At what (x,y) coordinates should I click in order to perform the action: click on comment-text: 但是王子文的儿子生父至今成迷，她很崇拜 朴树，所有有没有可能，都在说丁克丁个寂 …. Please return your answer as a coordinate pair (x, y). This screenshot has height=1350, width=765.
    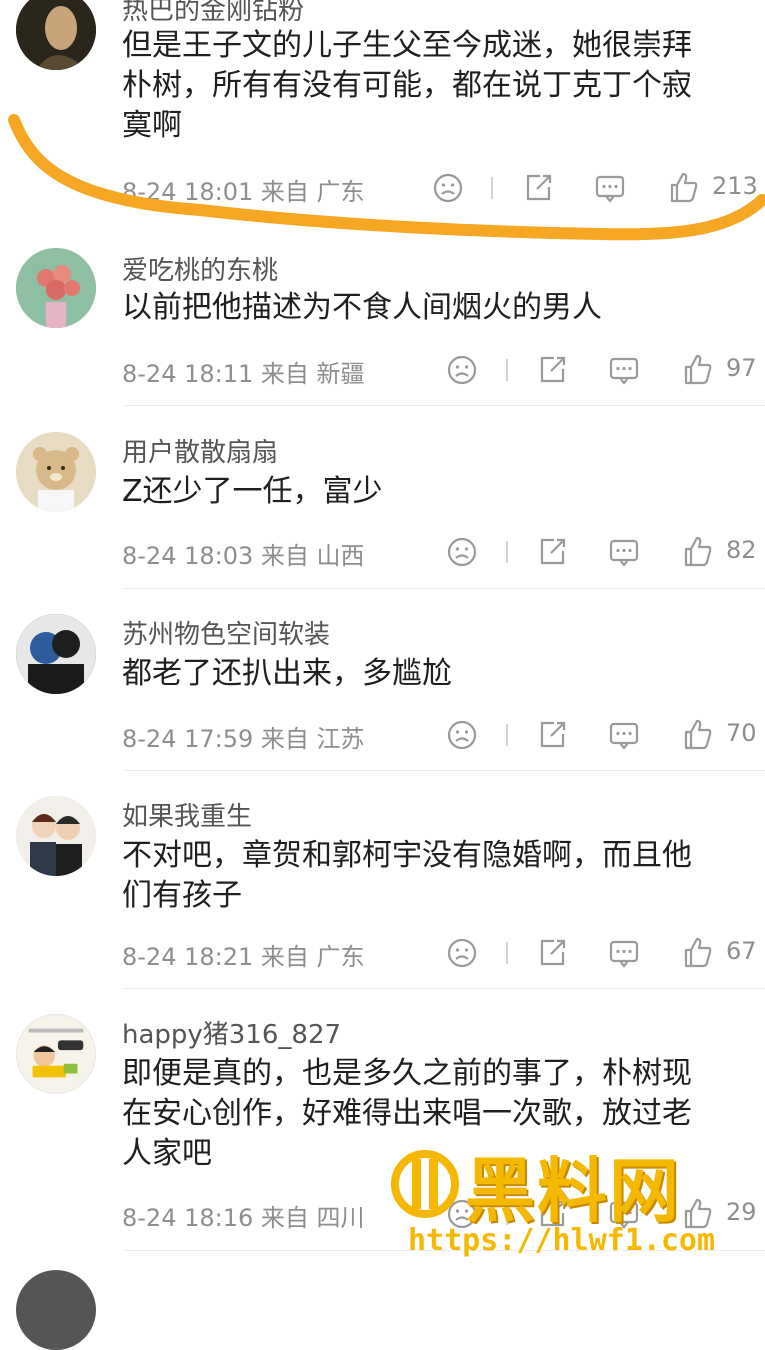
    Looking at the image, I should click on (407, 85).